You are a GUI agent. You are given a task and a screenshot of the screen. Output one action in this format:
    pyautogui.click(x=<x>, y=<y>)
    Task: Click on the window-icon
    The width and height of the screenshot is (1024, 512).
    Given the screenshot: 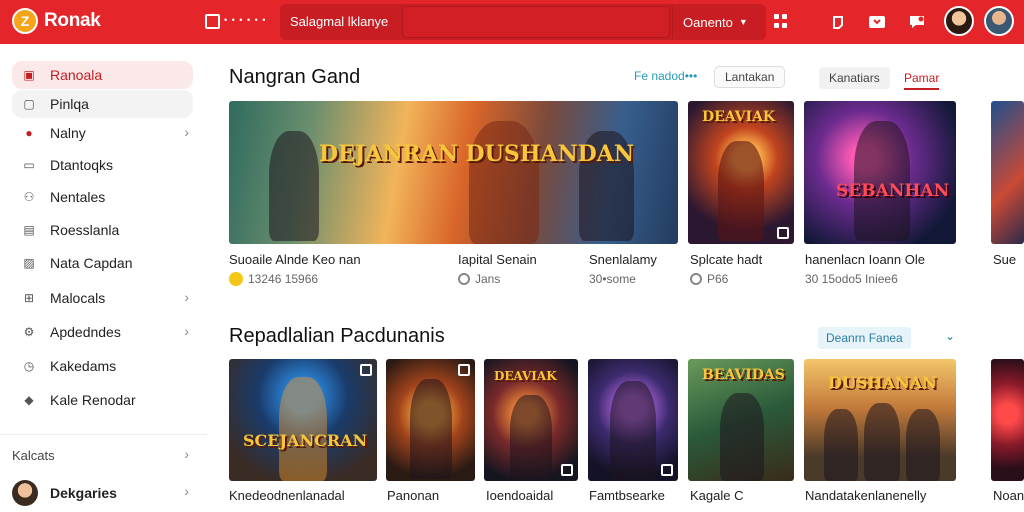 What is the action you would take?
    pyautogui.click(x=212, y=21)
    